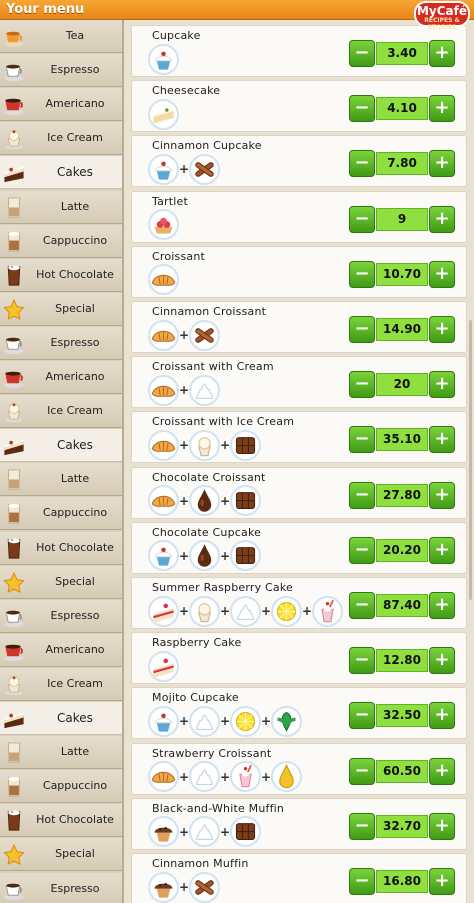 This screenshot has height=903, width=474. I want to click on espresso-cup-icon, so click(14, 889).